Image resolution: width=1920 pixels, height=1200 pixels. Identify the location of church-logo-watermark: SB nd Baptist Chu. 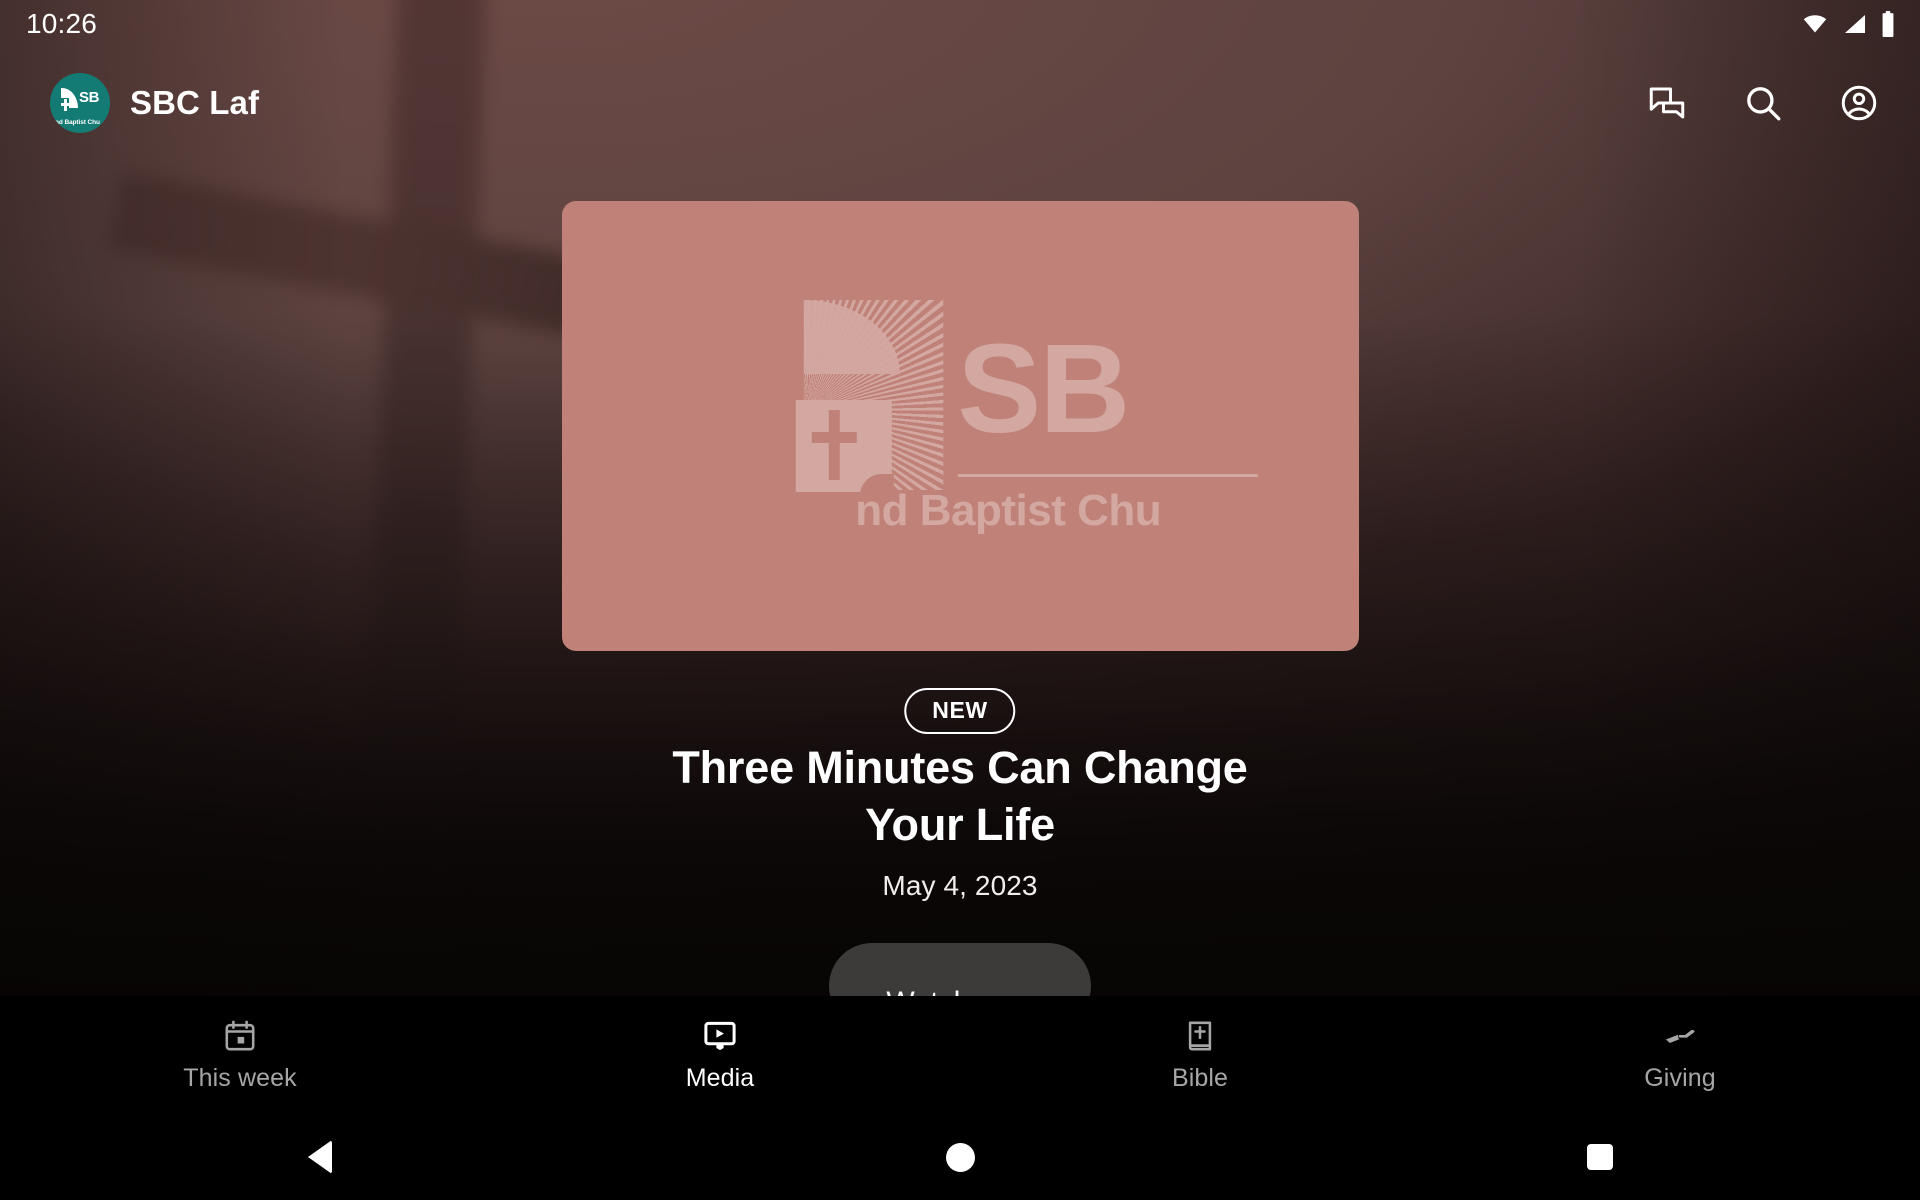
(985, 426).